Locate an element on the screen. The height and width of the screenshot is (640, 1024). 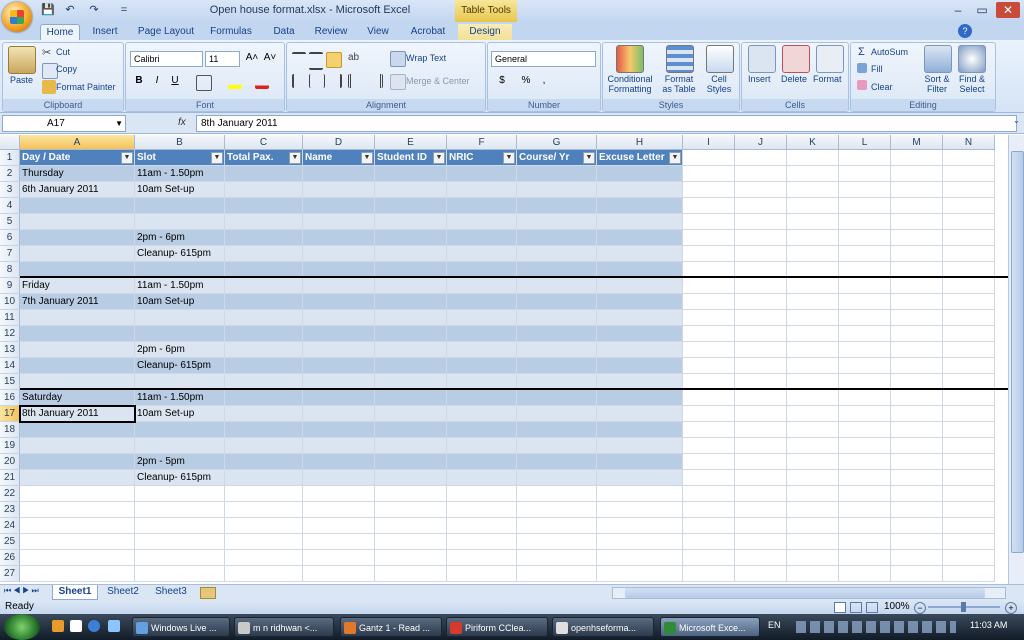
autosum-icon: Σ is located at coordinates (861, 52).